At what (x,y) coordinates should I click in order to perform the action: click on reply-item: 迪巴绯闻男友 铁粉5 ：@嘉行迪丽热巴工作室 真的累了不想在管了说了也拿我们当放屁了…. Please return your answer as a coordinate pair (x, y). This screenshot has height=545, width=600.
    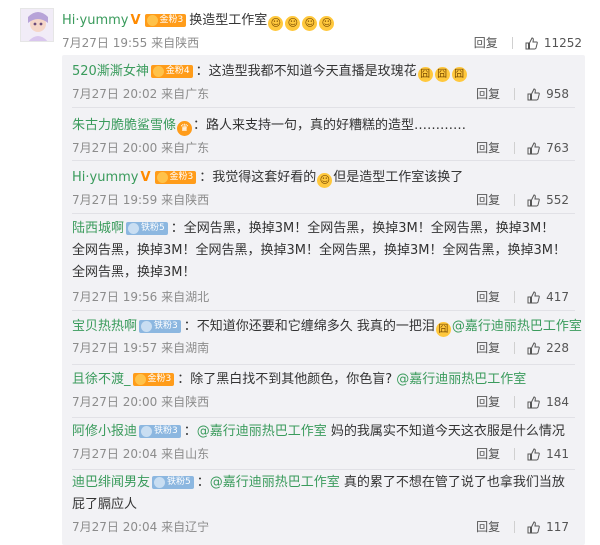
    Looking at the image, I should click on (323, 507).